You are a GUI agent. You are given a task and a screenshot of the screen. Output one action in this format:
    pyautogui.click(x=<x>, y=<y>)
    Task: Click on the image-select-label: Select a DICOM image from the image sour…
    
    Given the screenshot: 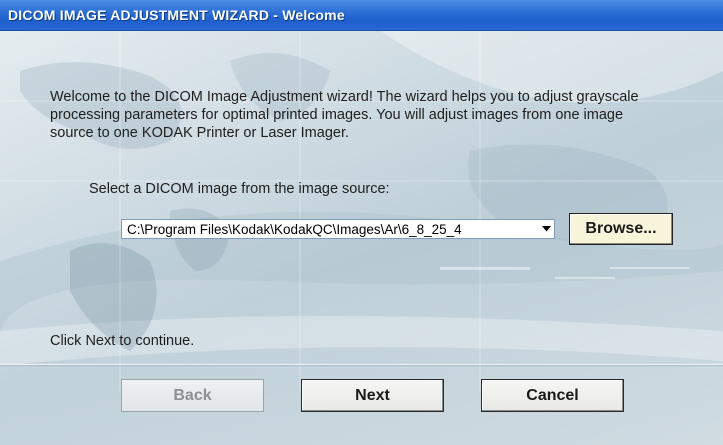 What is the action you would take?
    pyautogui.click(x=239, y=189)
    